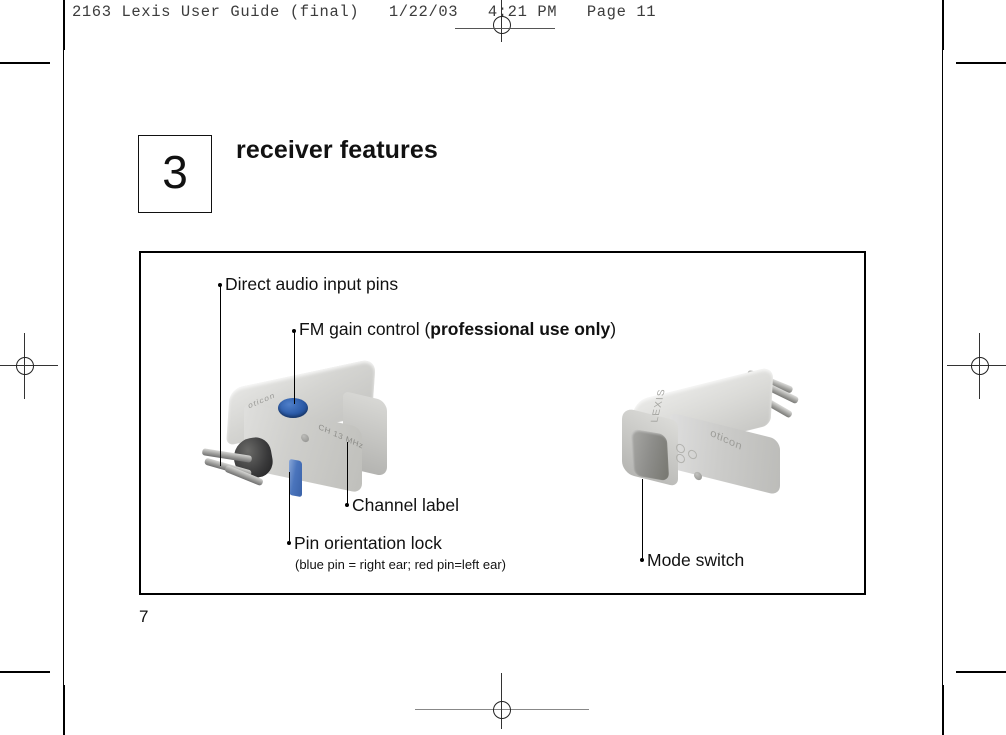 The image size is (1006, 735). I want to click on fm-gain-label-emphasis: professional use only, so click(520, 329).